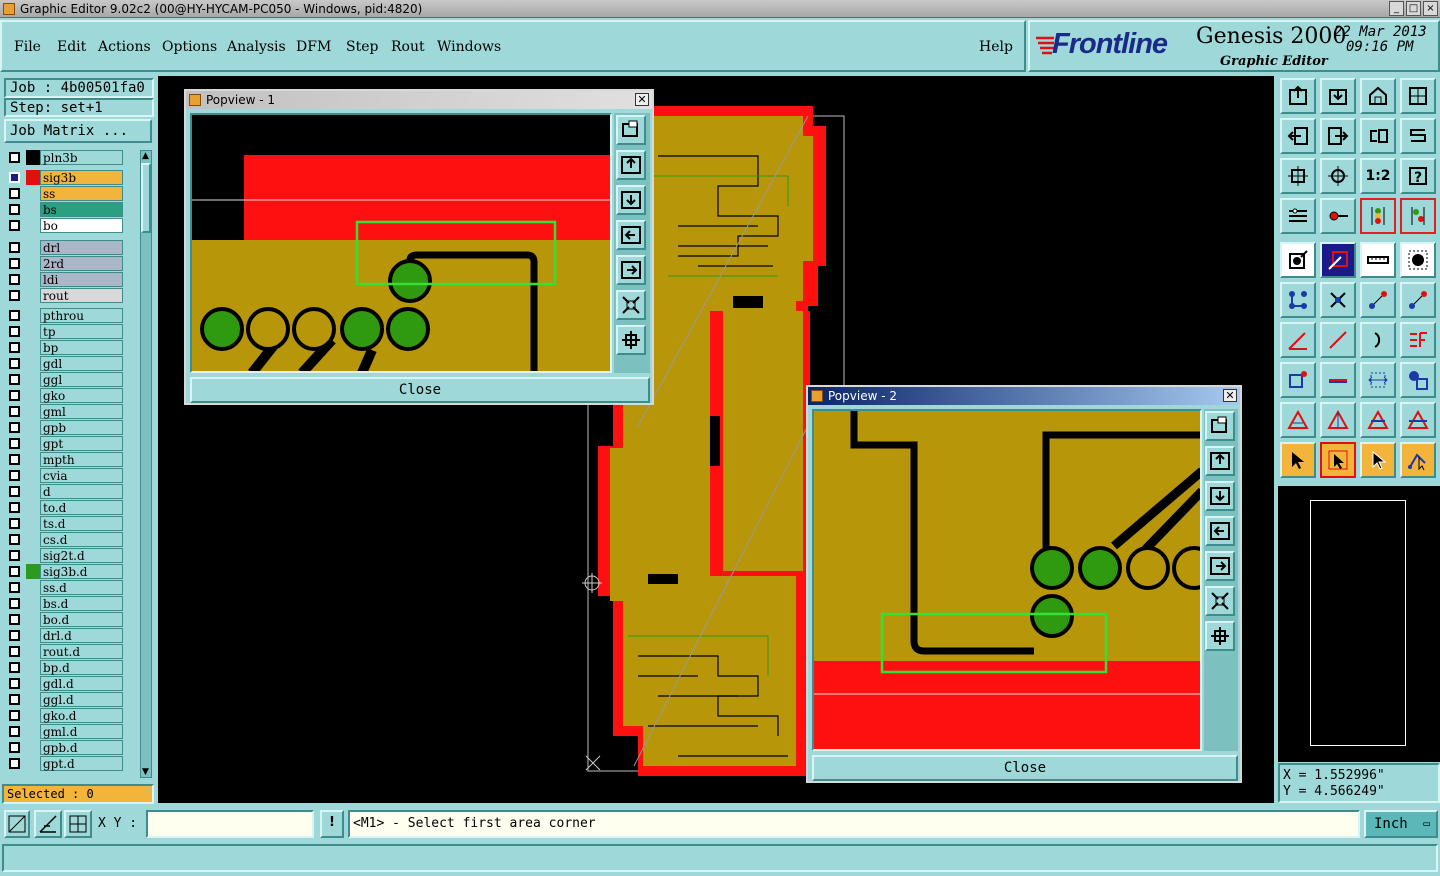  What do you see at coordinates (1298, 300) in the screenshot?
I see `tool-net-icon` at bounding box center [1298, 300].